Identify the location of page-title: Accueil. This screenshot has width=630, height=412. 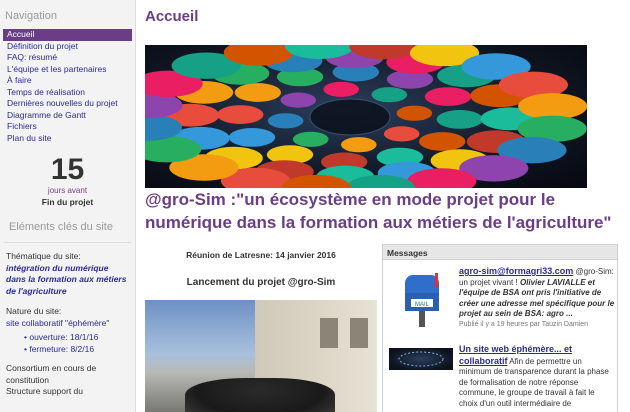
(172, 16).